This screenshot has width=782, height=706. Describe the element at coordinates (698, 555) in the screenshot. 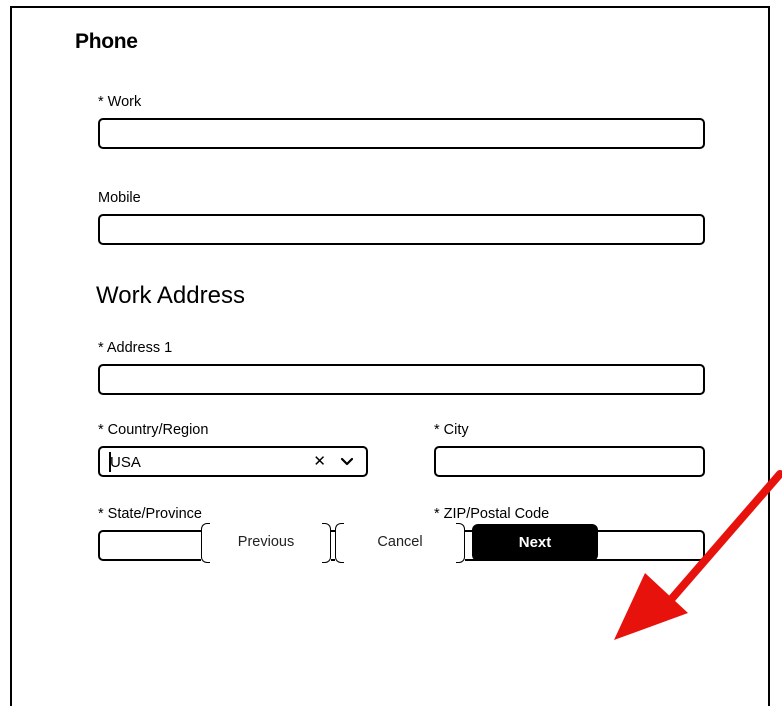

I see `red-arrow-icon` at that location.